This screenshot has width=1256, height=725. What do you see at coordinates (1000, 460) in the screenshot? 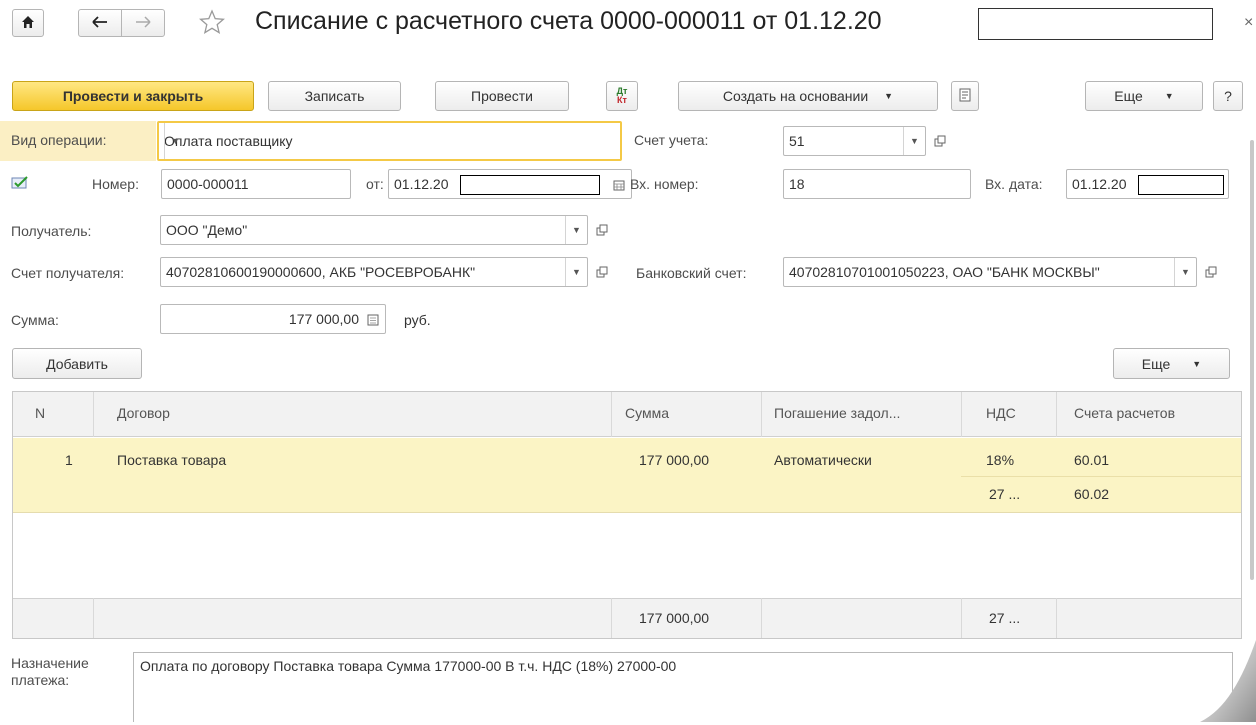
I see `row-vat-rate: 18%` at bounding box center [1000, 460].